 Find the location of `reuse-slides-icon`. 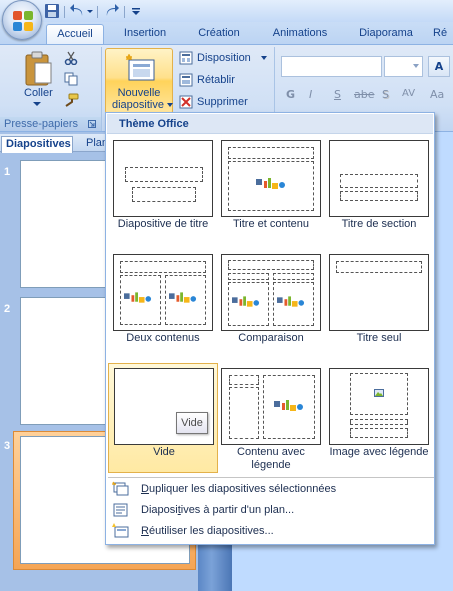

reuse-slides-icon is located at coordinates (120, 530).